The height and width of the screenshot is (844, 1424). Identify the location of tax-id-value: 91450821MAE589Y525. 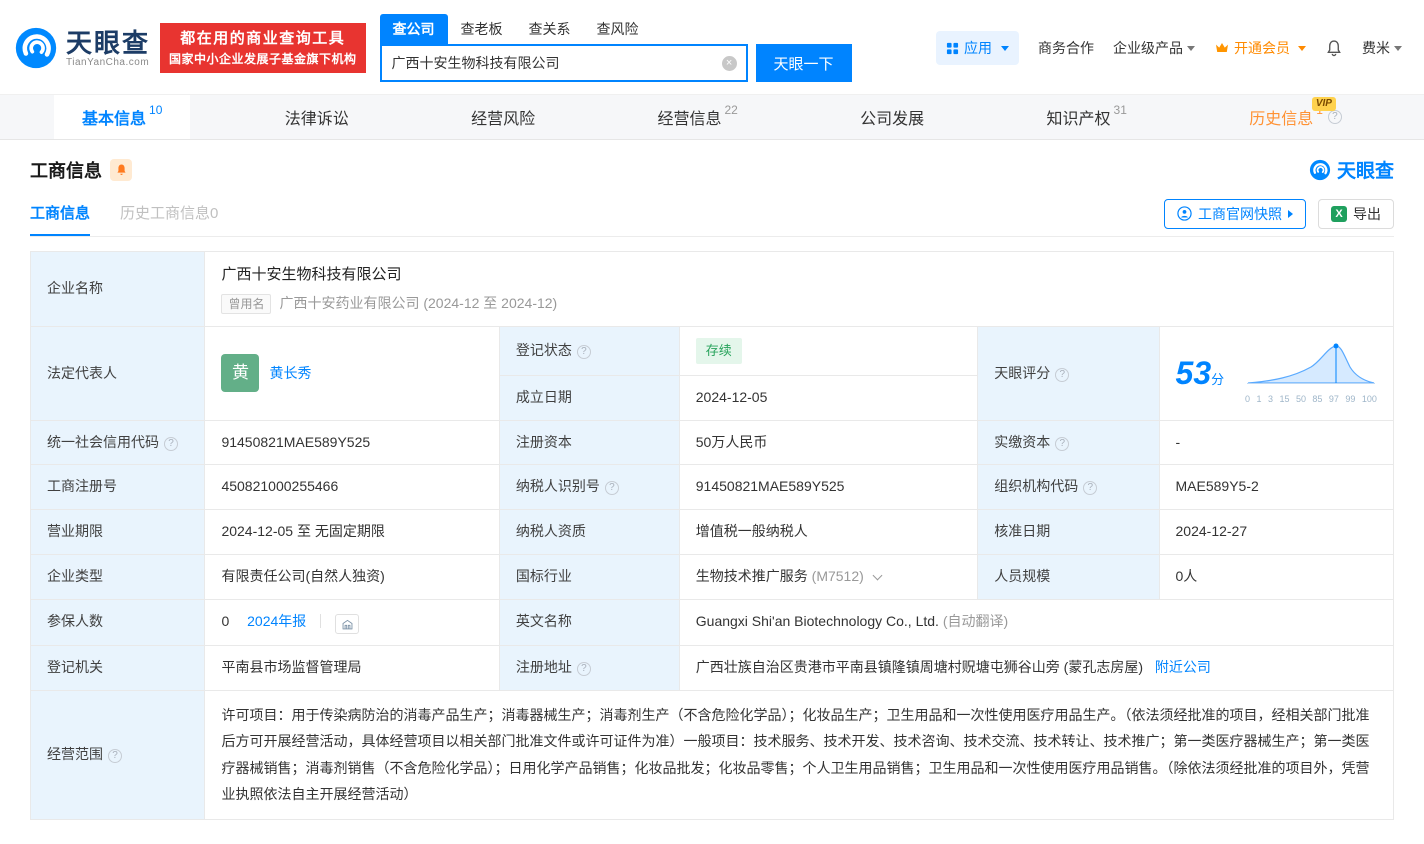
(828, 487).